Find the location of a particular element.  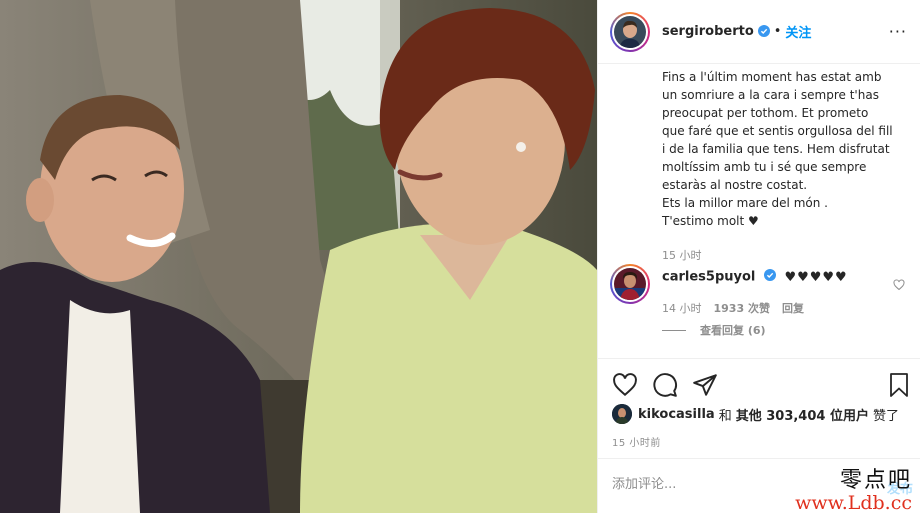

author-avatar-image is located at coordinates (630, 31).